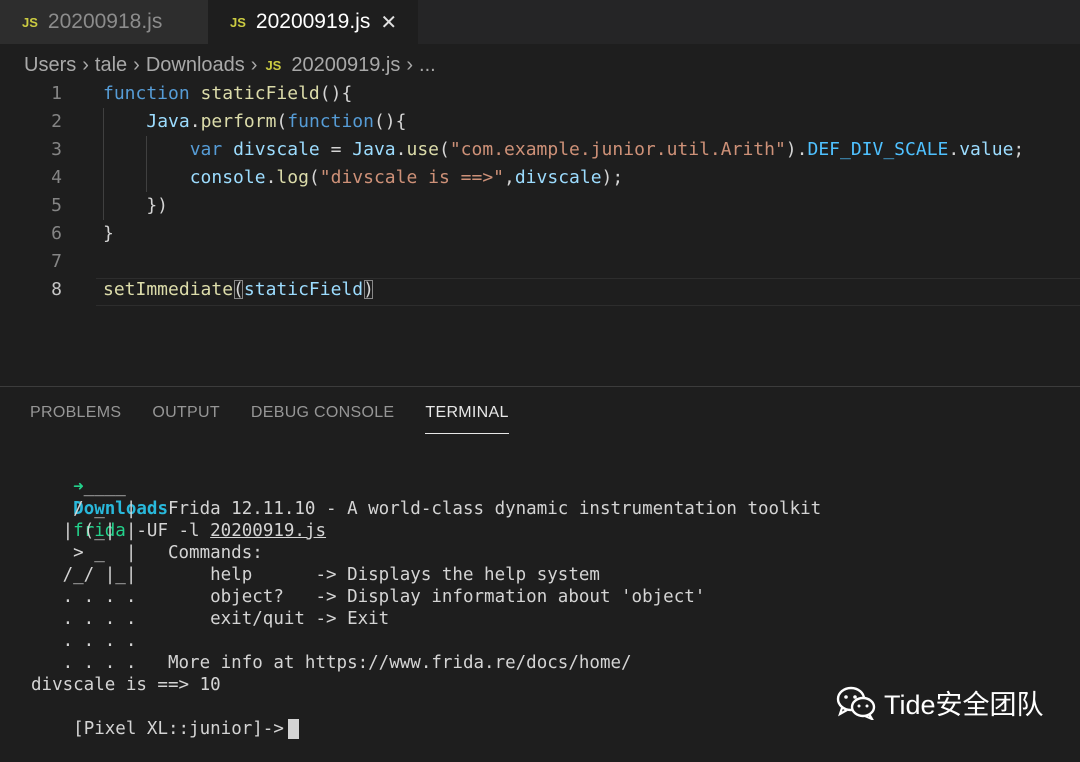 The width and height of the screenshot is (1080, 762). Describe the element at coordinates (540, 262) in the screenshot. I see `code-line: 7` at that location.